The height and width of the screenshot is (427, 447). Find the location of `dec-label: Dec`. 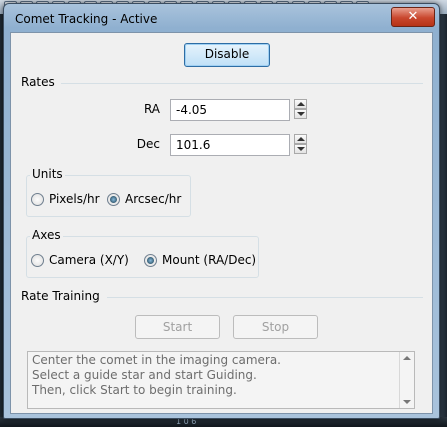

dec-label: Dec is located at coordinates (148, 144).